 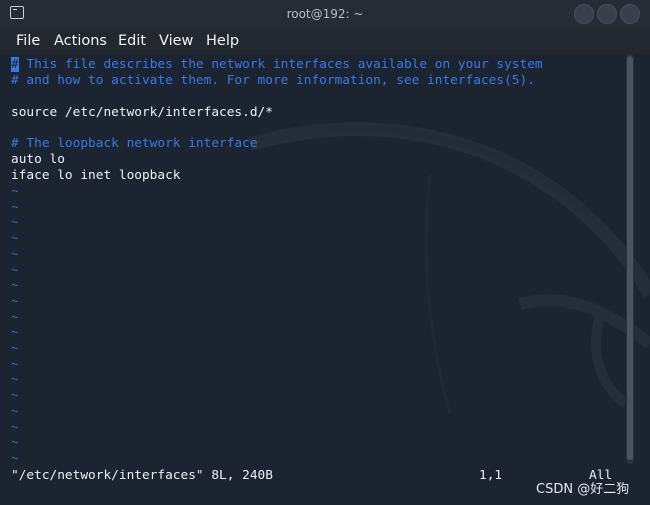 What do you see at coordinates (38, 159) in the screenshot?
I see `editor-line-7: auto lo` at bounding box center [38, 159].